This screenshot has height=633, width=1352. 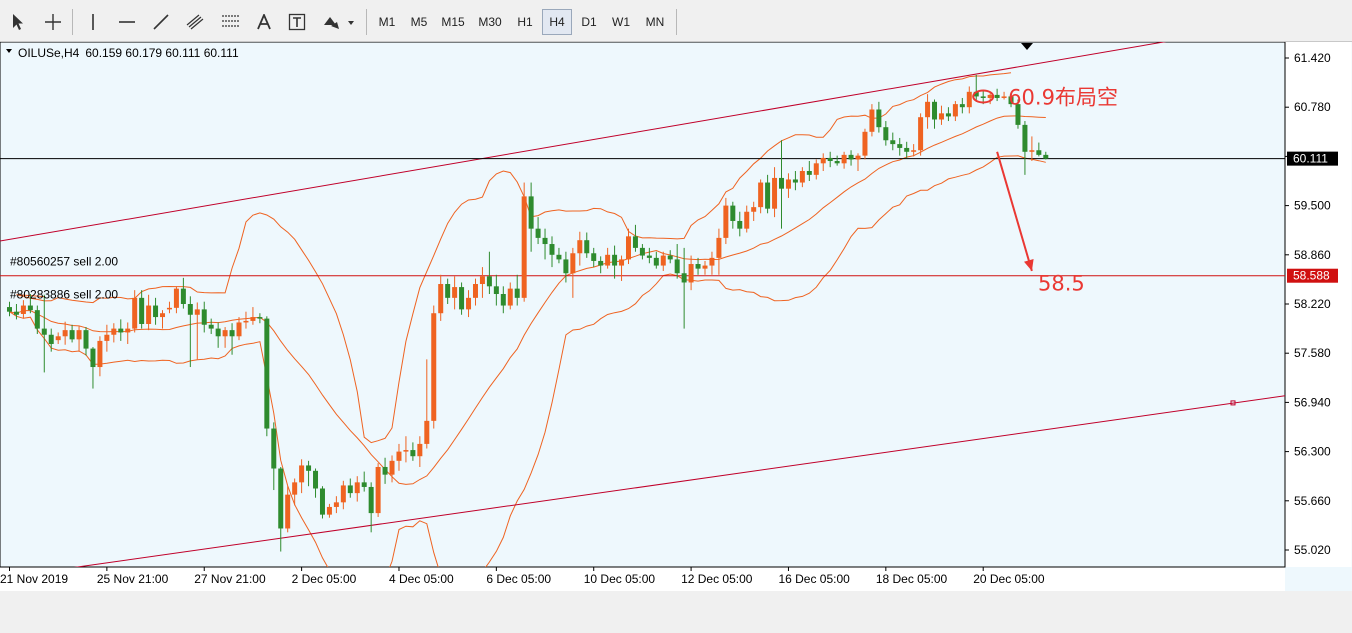 I want to click on horizontal-line-icon, so click(x=127, y=22).